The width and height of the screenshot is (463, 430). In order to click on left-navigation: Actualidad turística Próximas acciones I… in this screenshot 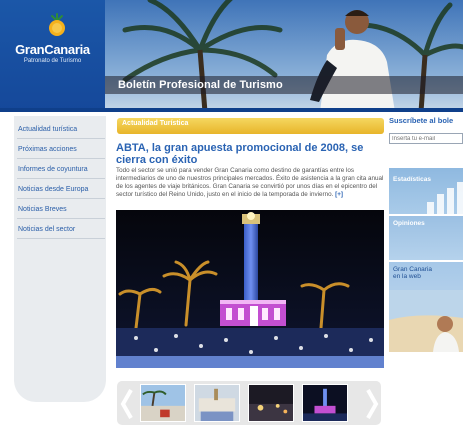, I will do `click(60, 259)`.